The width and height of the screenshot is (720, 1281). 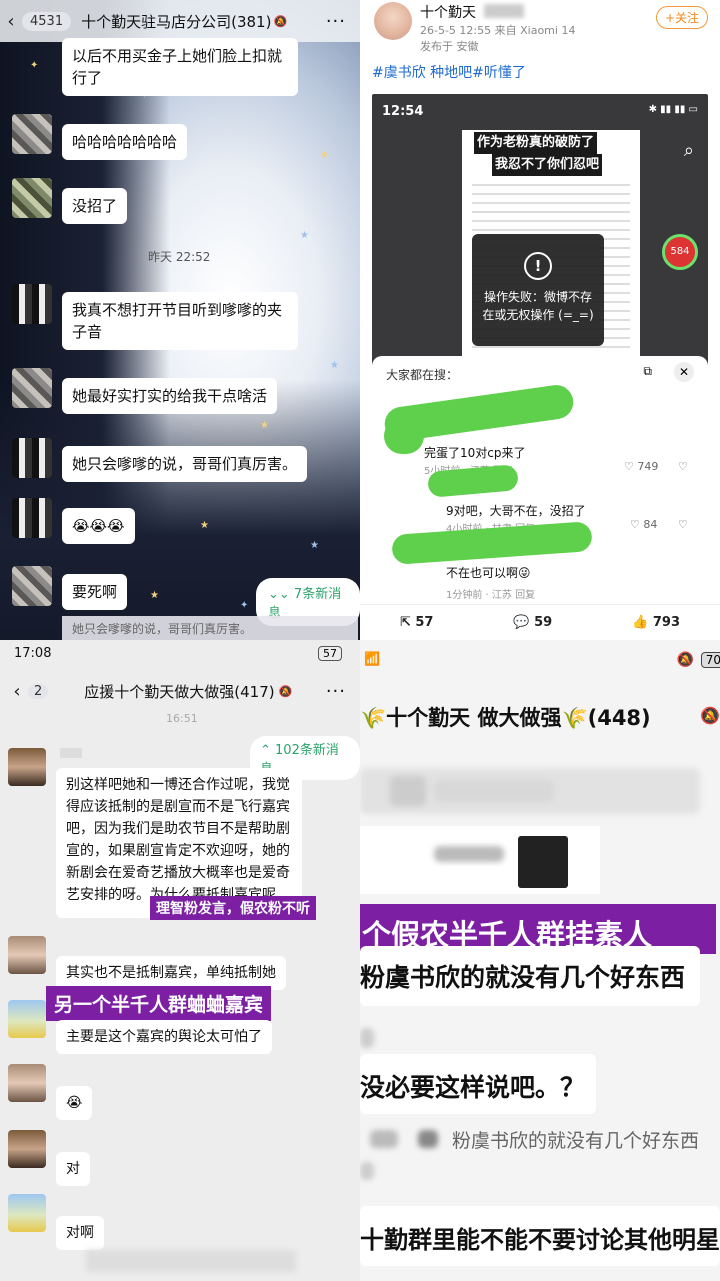 I want to click on group-title: 应援十个勤天做大做强(417), so click(x=179, y=691).